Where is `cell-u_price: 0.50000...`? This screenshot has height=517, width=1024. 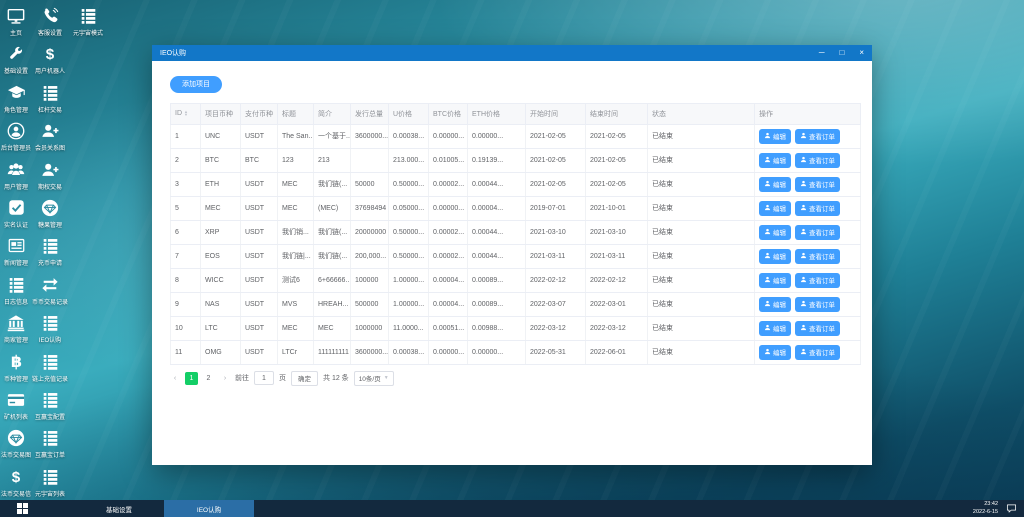 cell-u_price: 0.50000... is located at coordinates (408, 256).